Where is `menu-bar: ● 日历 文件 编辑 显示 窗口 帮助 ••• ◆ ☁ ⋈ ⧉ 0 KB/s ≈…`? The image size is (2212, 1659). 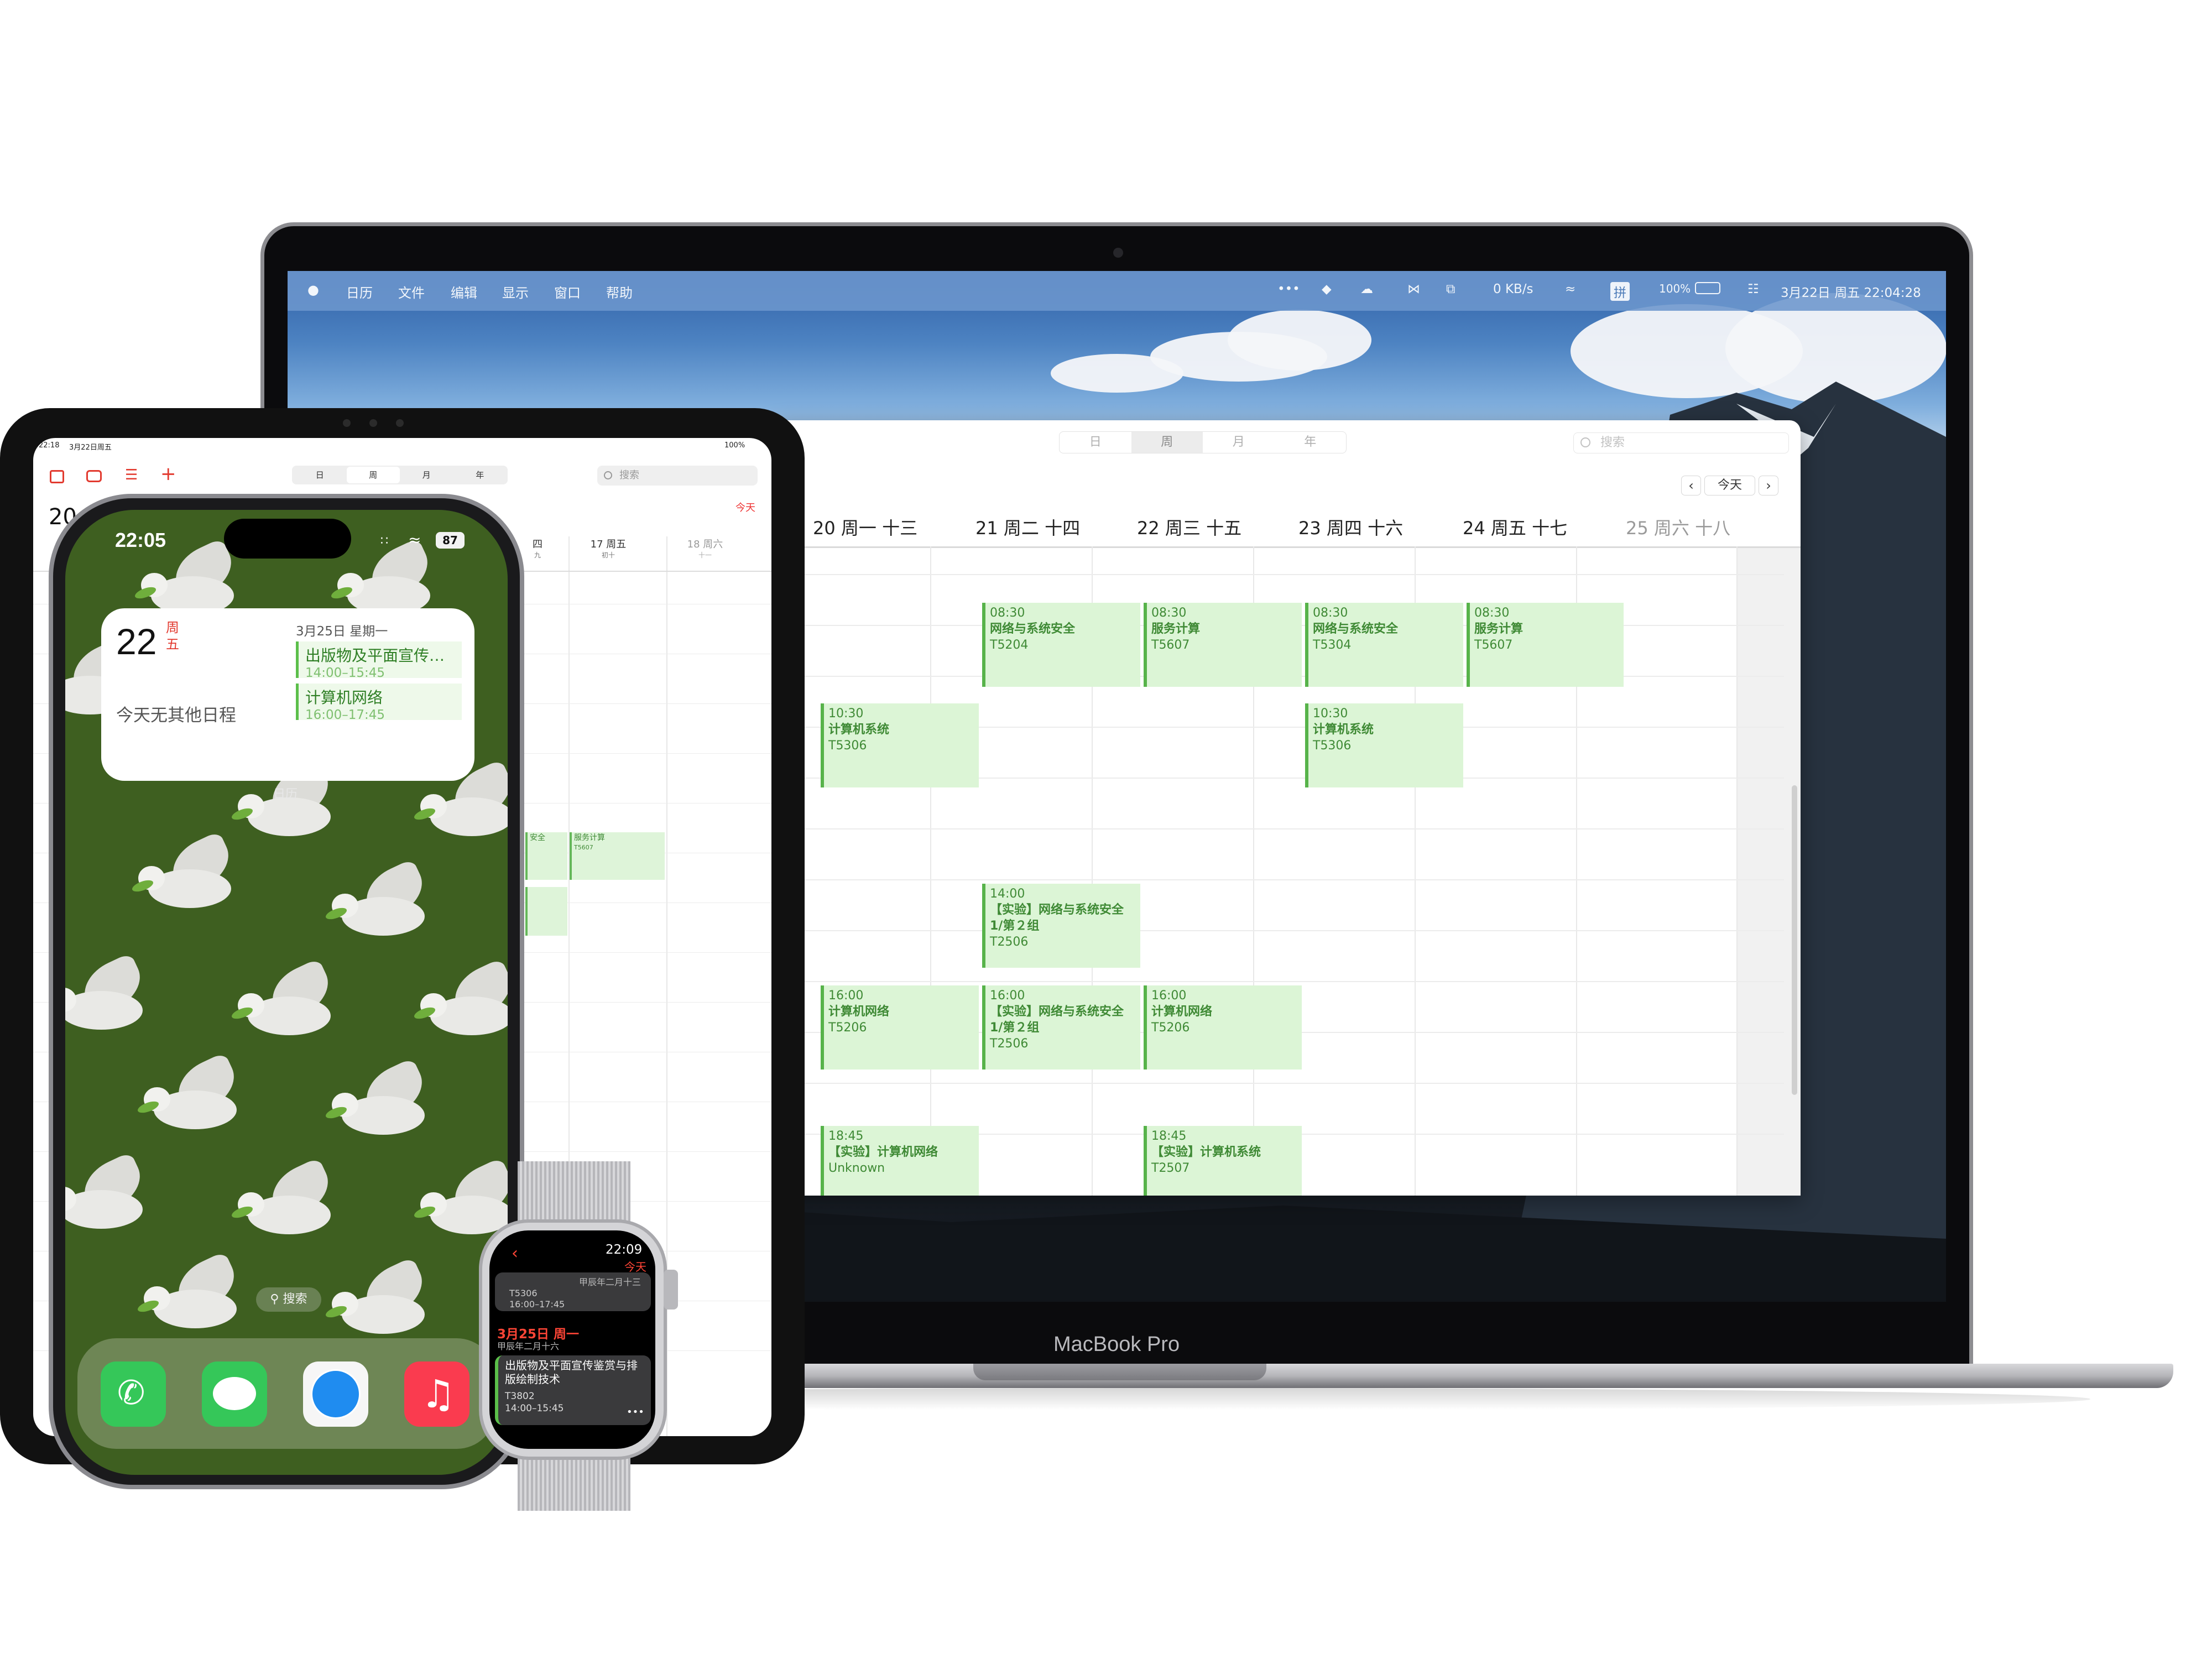 menu-bar: ● 日历 文件 编辑 显示 窗口 帮助 ••• ◆ ☁ ⋈ ⧉ 0 KB/s ≈… is located at coordinates (1117, 291).